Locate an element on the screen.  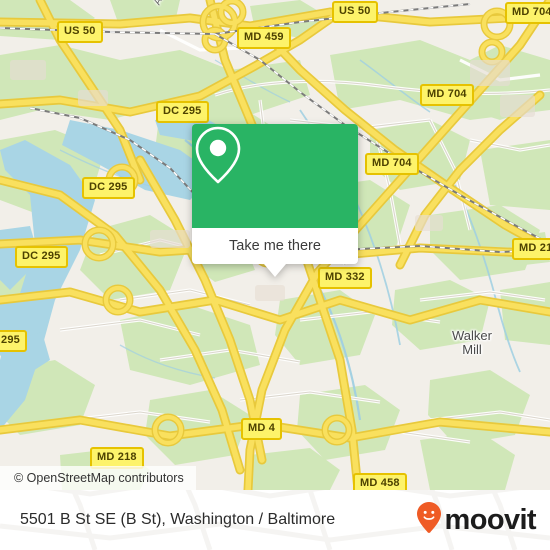
moovit-brand: moovit is located at coordinates (476, 520).